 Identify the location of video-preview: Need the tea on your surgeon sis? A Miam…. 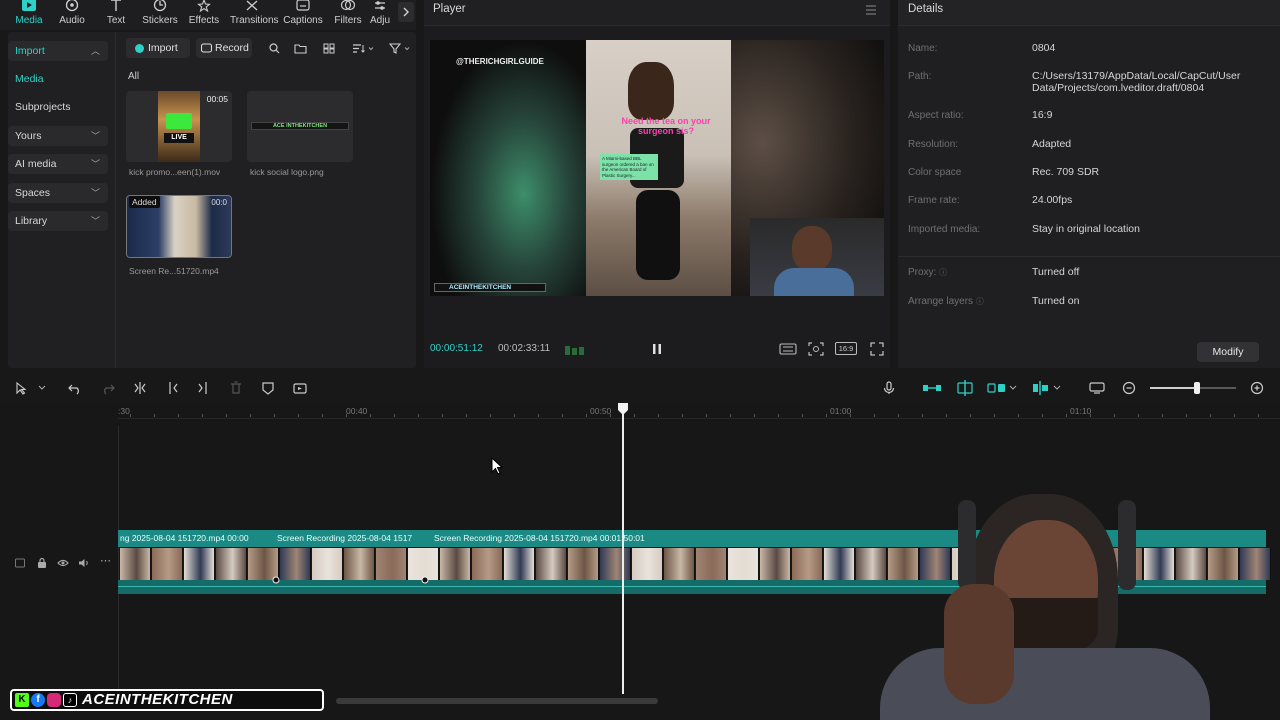
(657, 168).